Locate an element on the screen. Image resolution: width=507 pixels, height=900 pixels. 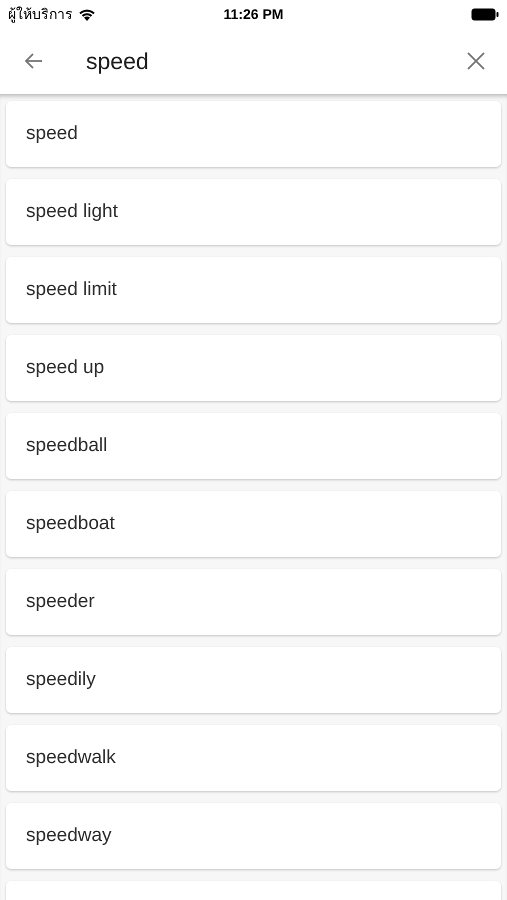
wifi-icon is located at coordinates (87, 14).